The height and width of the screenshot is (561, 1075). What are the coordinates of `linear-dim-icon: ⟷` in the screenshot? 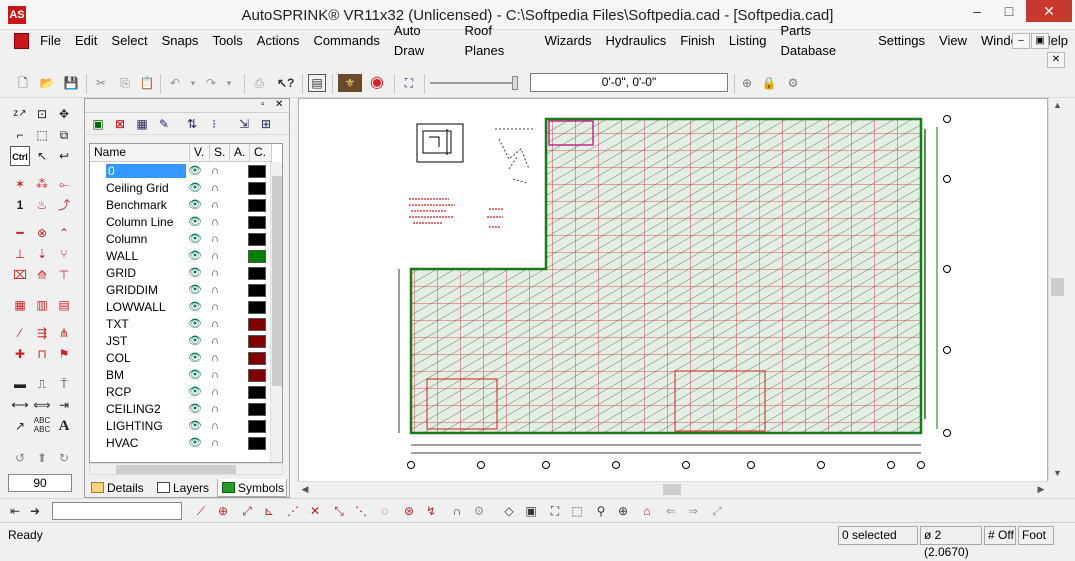 It's located at (20, 405).